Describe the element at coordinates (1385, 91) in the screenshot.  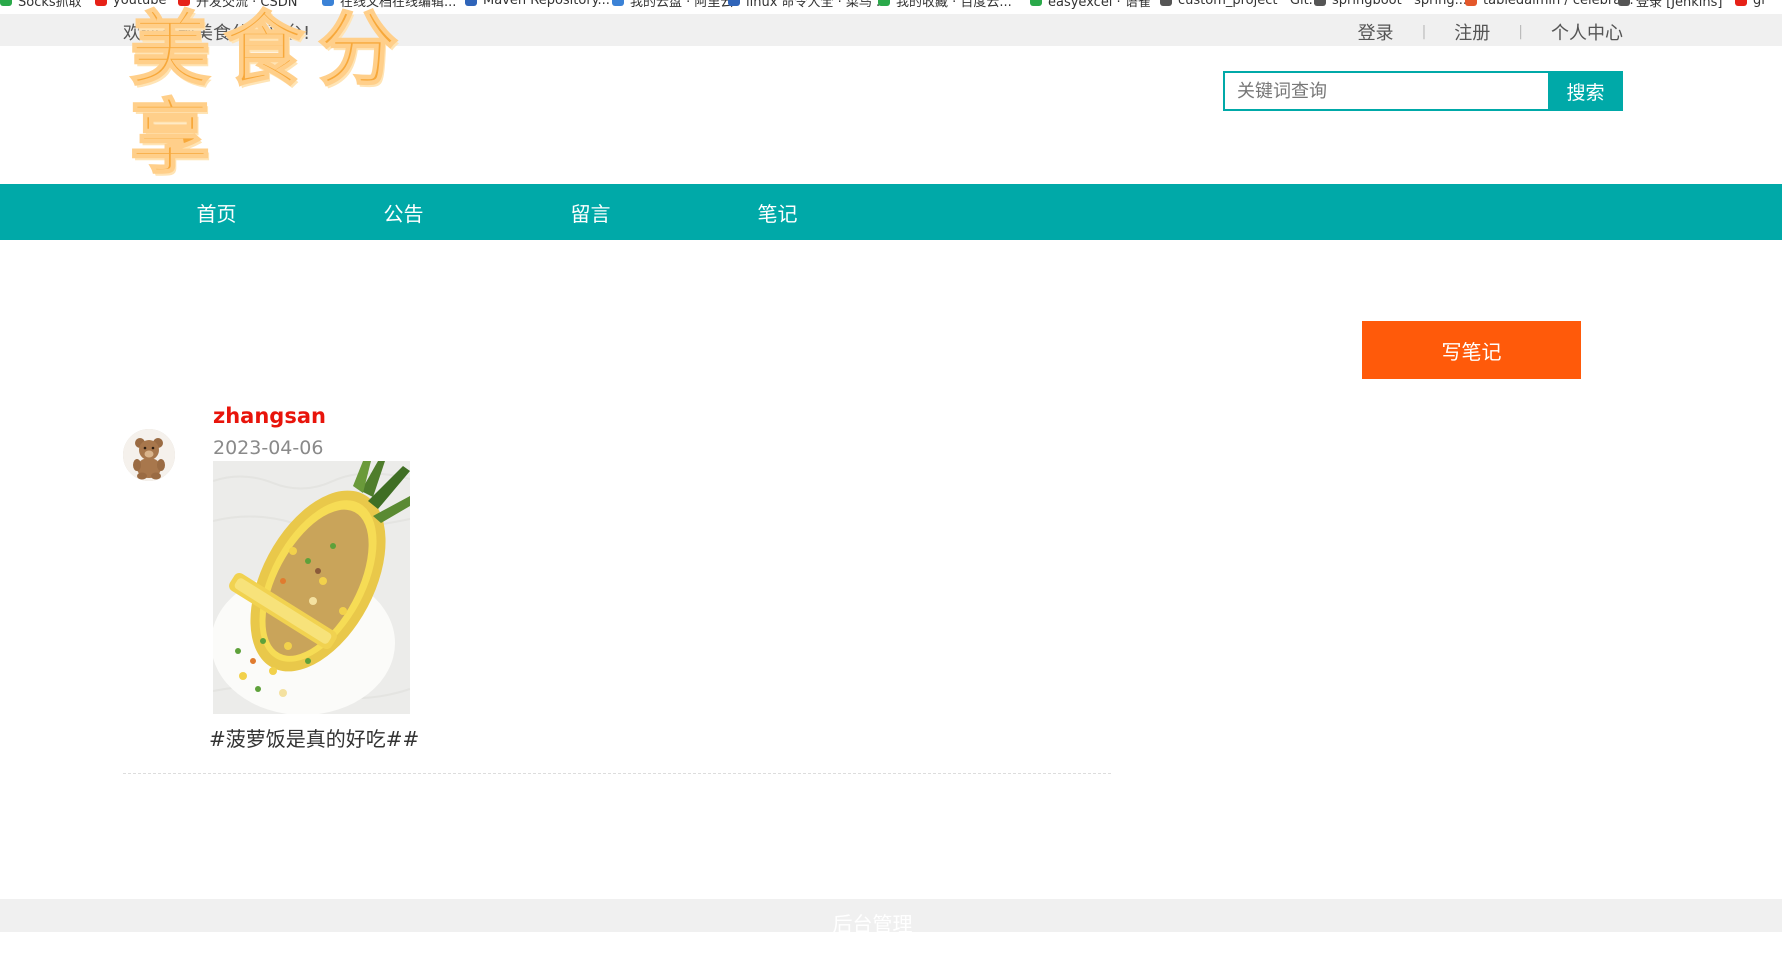
I see `search-input` at that location.